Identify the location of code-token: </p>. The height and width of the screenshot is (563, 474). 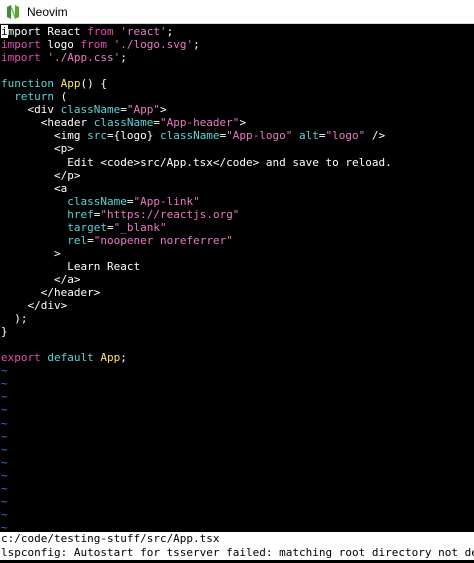
(41, 175).